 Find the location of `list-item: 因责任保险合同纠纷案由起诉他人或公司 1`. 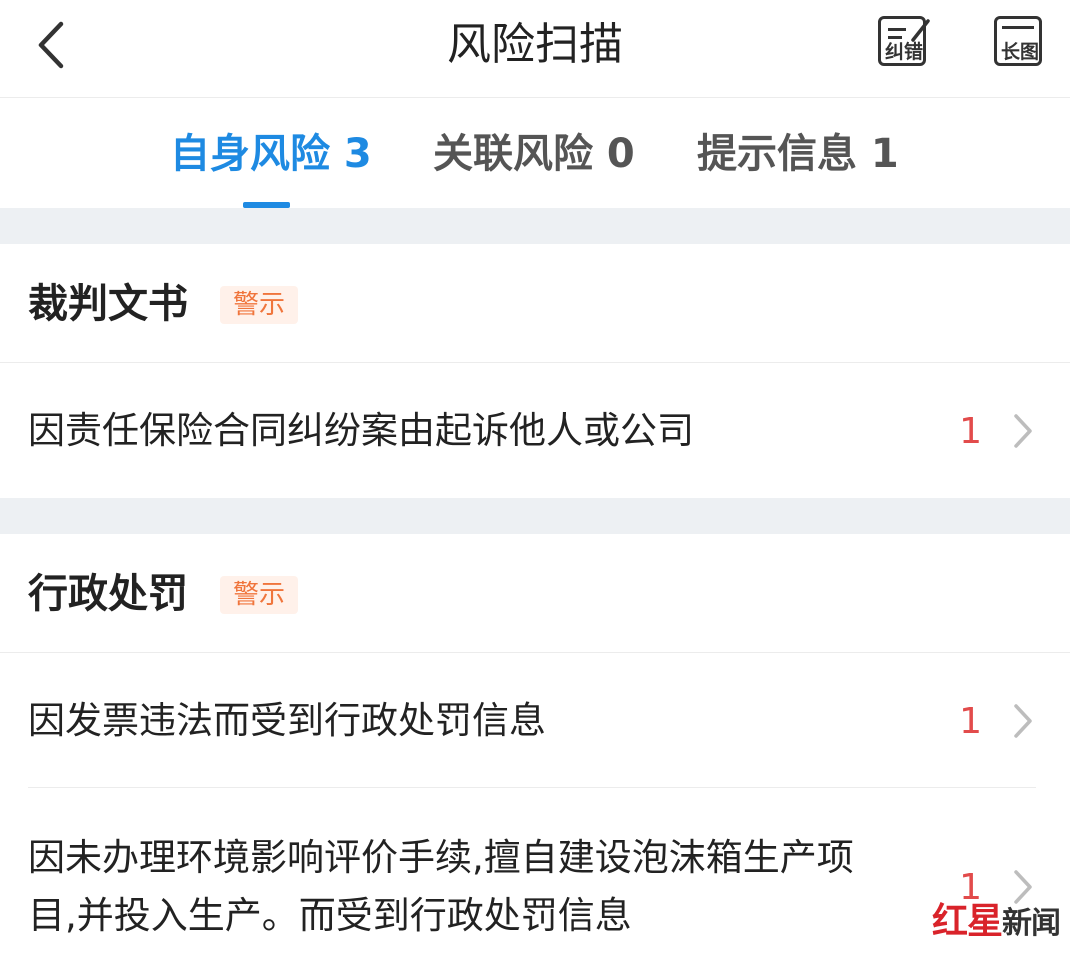

list-item: 因责任保险合同纠纷案由起诉他人或公司 1 is located at coordinates (535, 430).